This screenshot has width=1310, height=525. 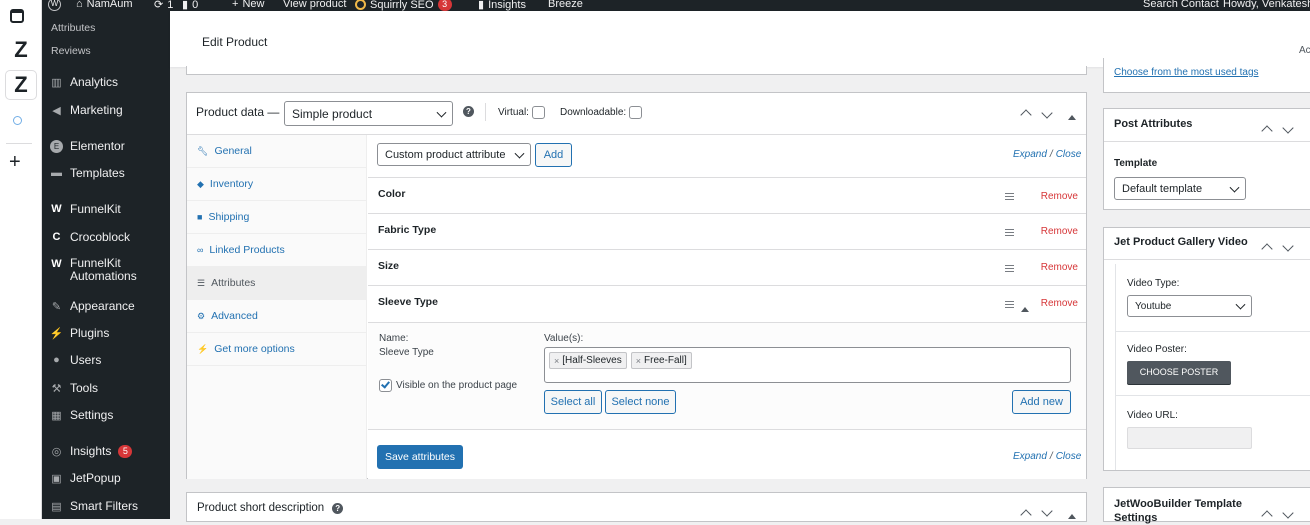 What do you see at coordinates (1189, 306) in the screenshot?
I see `video-type-select: Youtube` at bounding box center [1189, 306].